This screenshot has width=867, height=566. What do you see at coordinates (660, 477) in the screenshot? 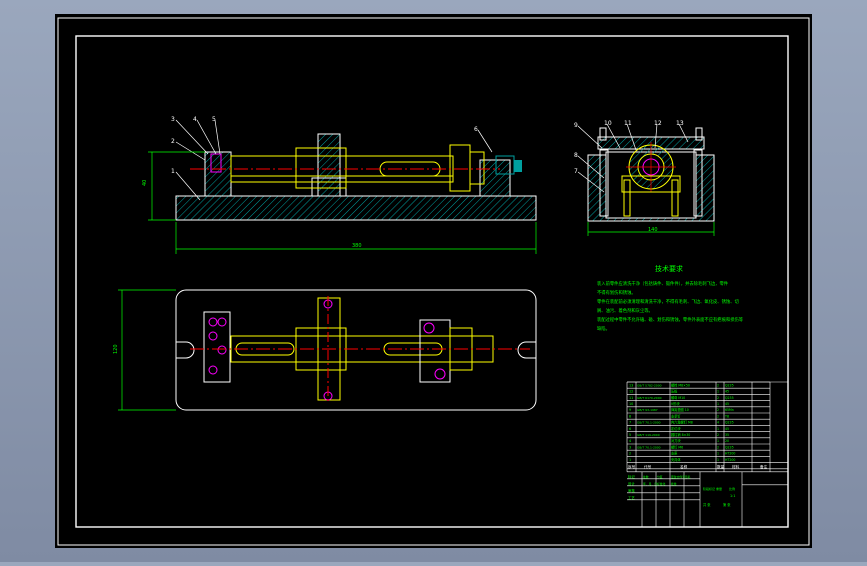
I see `sign-extra-1: 分区` at bounding box center [660, 477].